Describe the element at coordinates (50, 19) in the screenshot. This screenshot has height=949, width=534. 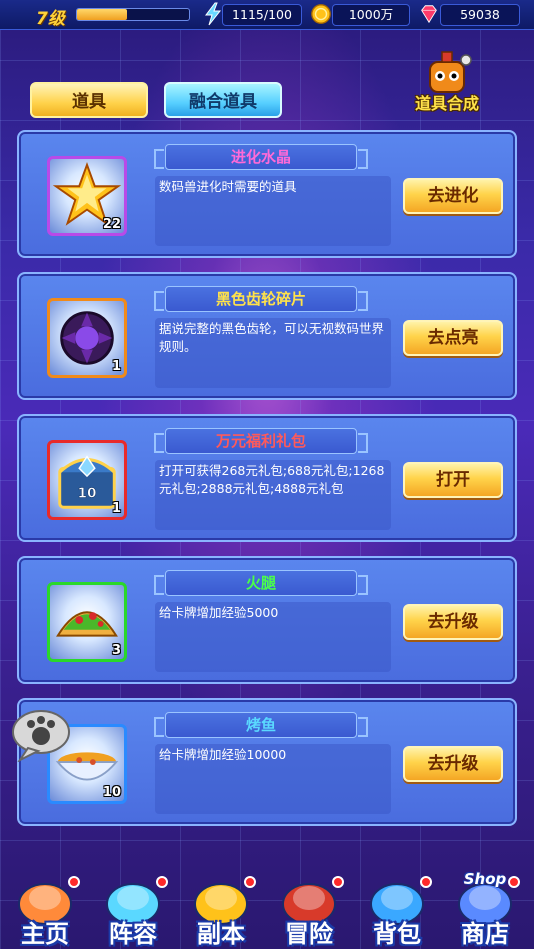
I see `player-level: 7级` at that location.